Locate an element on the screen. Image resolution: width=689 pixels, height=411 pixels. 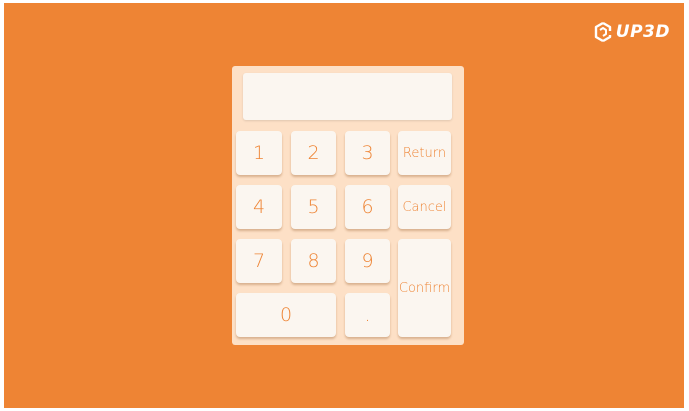
up3d-logo-icon is located at coordinates (602, 32).